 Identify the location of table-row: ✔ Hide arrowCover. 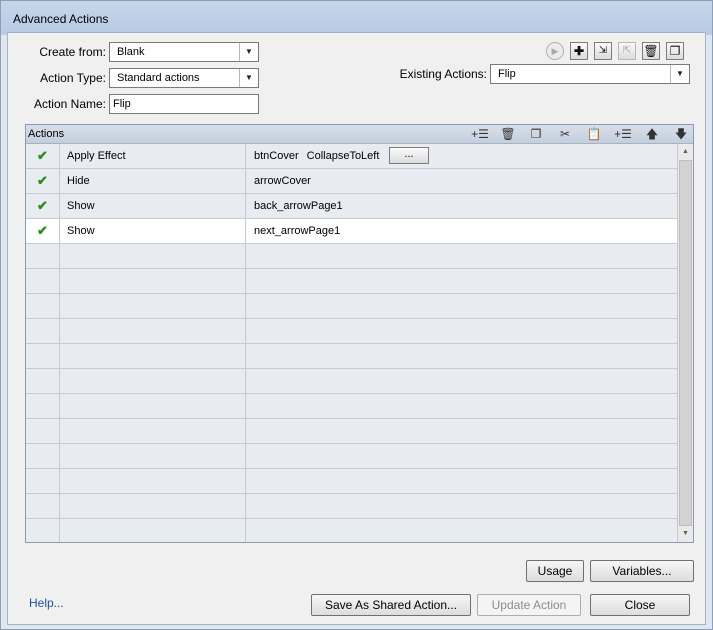
(351, 181).